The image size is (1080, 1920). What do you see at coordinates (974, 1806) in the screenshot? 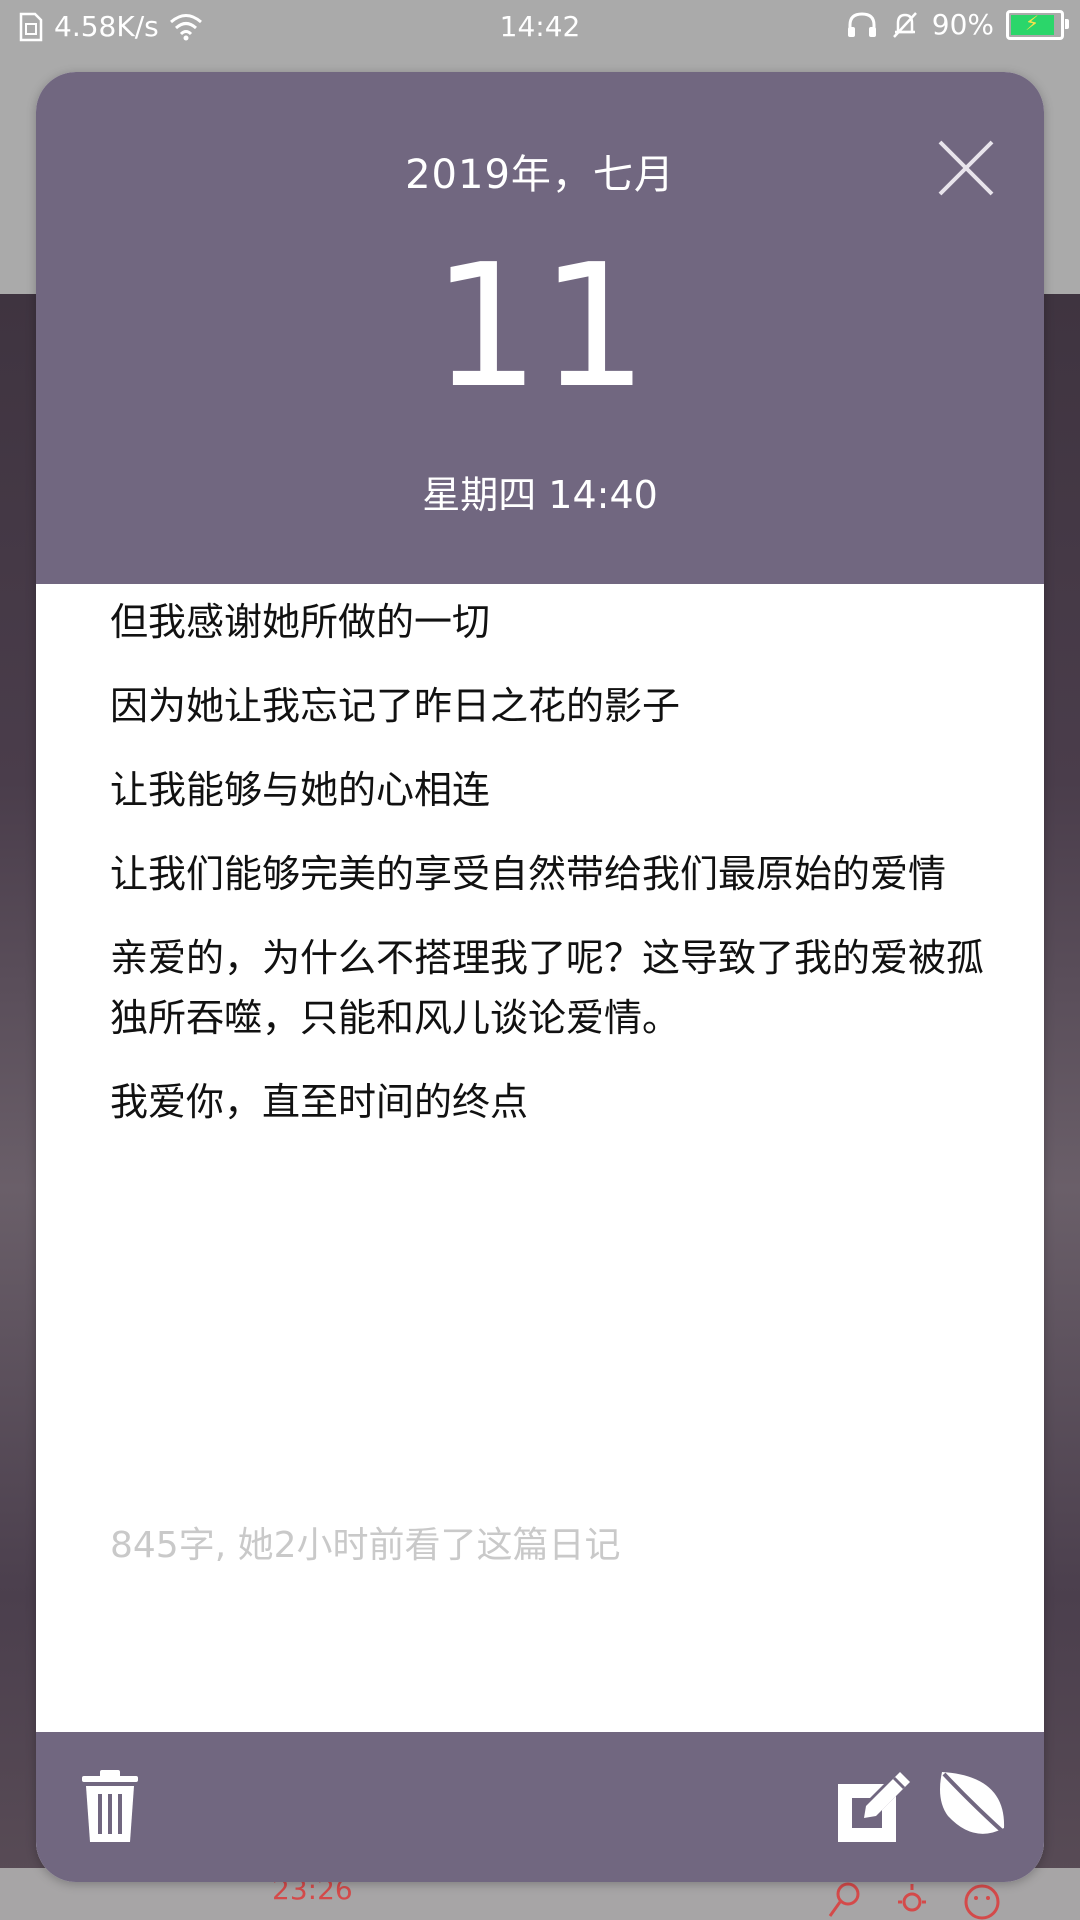
I see `leaf-icon` at bounding box center [974, 1806].